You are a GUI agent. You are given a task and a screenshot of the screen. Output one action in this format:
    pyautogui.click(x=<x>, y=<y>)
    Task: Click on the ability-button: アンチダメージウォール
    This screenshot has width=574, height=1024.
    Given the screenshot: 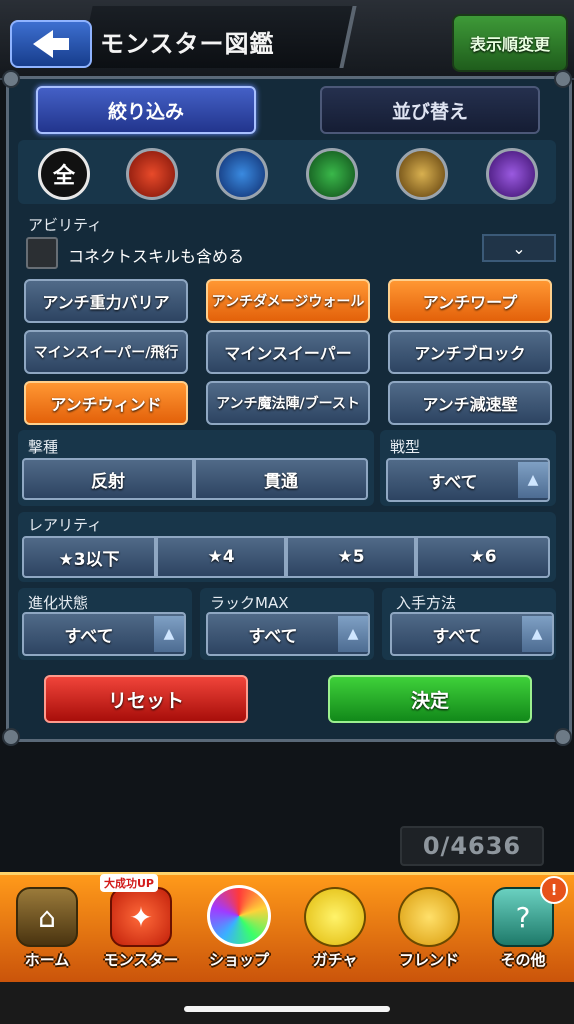 What is the action you would take?
    pyautogui.click(x=288, y=301)
    